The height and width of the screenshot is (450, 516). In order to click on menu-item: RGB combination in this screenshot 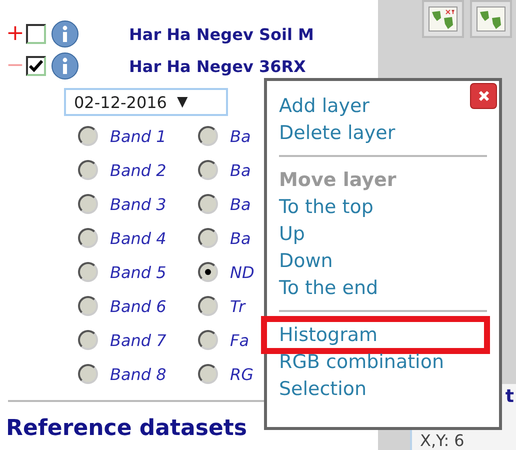, I will do `click(361, 362)`.